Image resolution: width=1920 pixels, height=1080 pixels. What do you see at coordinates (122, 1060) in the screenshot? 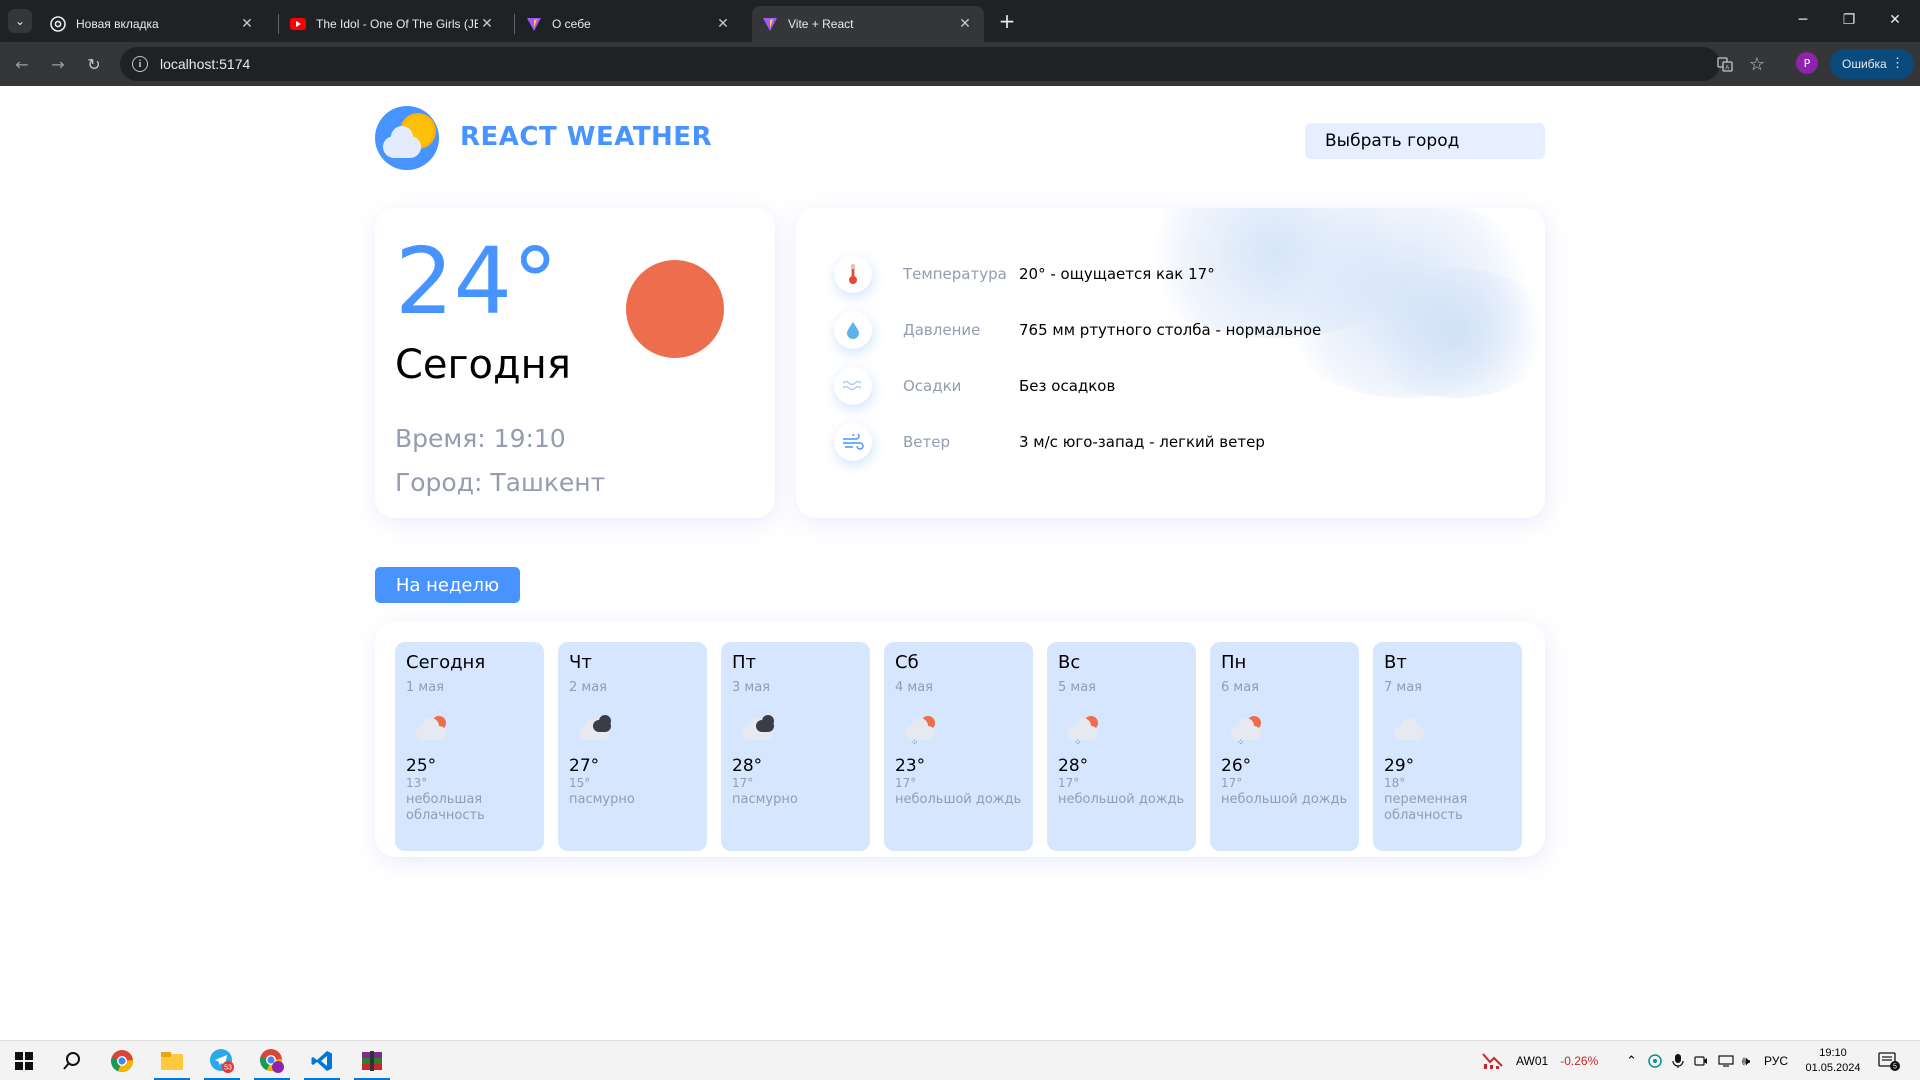
I see `chrome-taskbar-icon` at bounding box center [122, 1060].